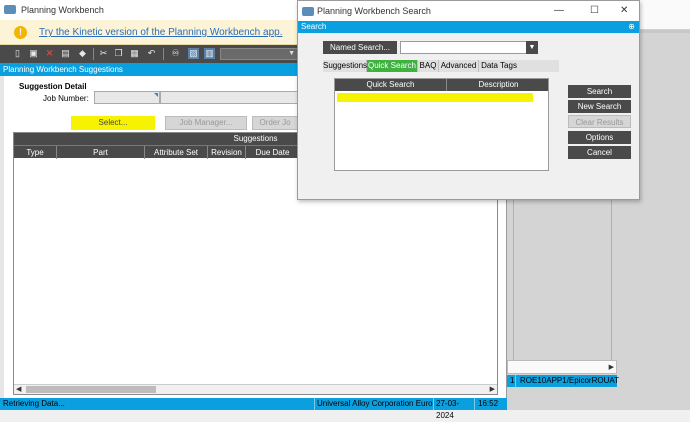 This screenshot has width=690, height=422. Describe the element at coordinates (35, 152) in the screenshot. I see `column-type: Type` at that location.